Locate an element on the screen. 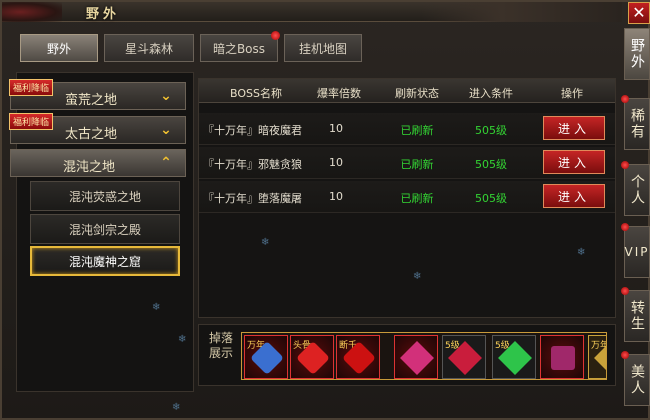 The image size is (650, 420). table-header: BOSS名称 爆率倍数 刷新状态 进入条件 操作 is located at coordinates (407, 91).